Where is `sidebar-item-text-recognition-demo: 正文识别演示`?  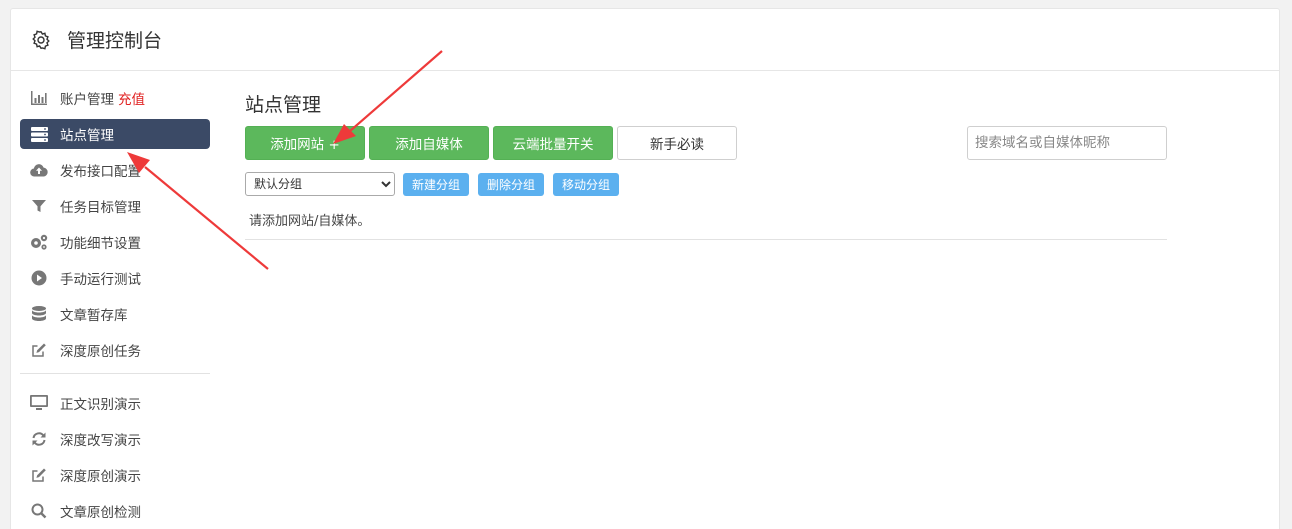 sidebar-item-text-recognition-demo: 正文识别演示 is located at coordinates (115, 403).